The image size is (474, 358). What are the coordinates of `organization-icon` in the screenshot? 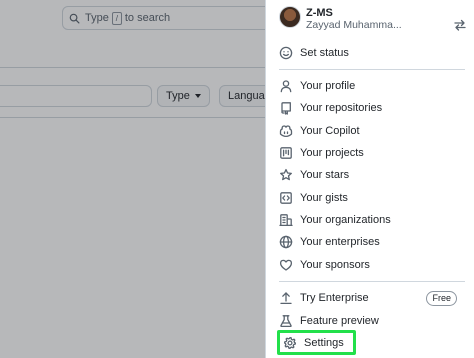 It's located at (286, 220).